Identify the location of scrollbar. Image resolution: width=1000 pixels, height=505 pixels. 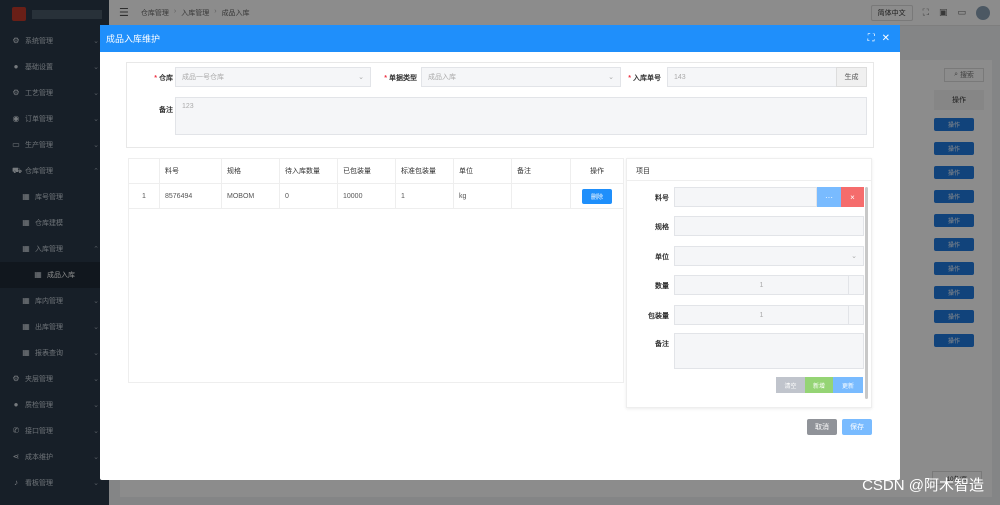
(866, 293).